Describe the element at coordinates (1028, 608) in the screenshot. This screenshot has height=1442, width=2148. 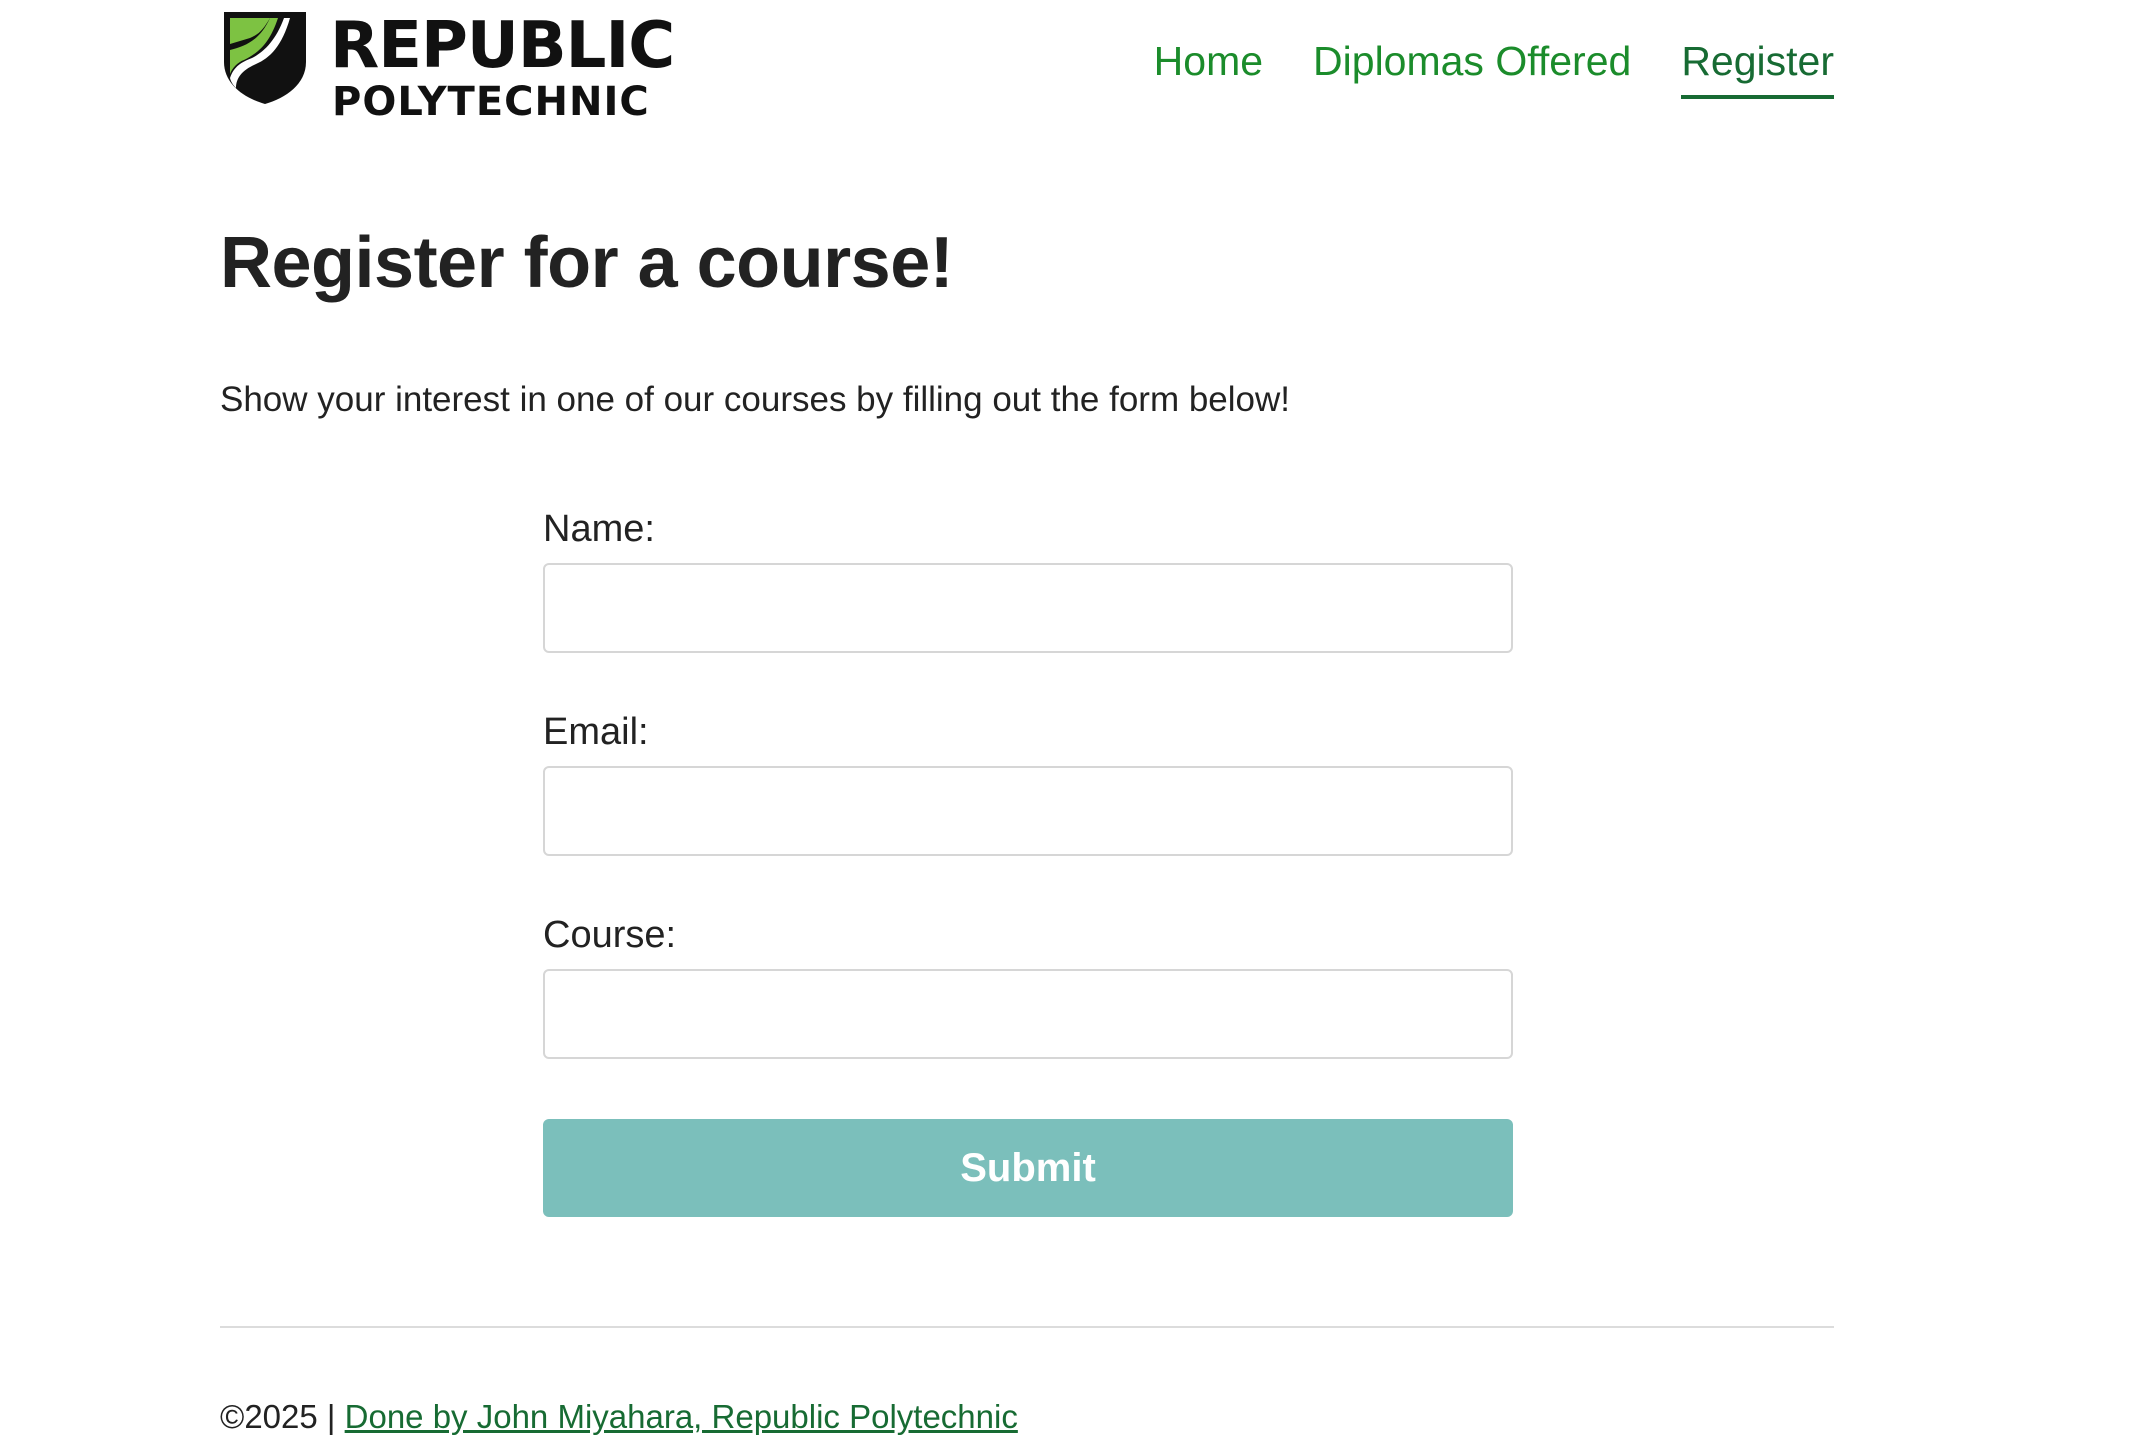
I see `name-input` at that location.